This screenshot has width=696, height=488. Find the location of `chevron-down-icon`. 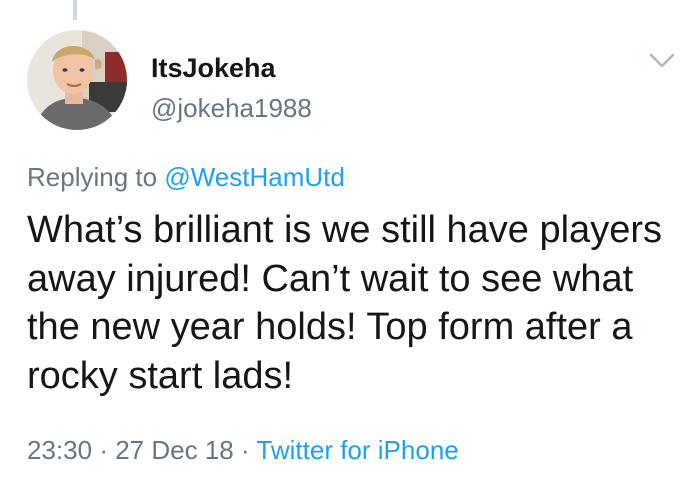

chevron-down-icon is located at coordinates (662, 60).